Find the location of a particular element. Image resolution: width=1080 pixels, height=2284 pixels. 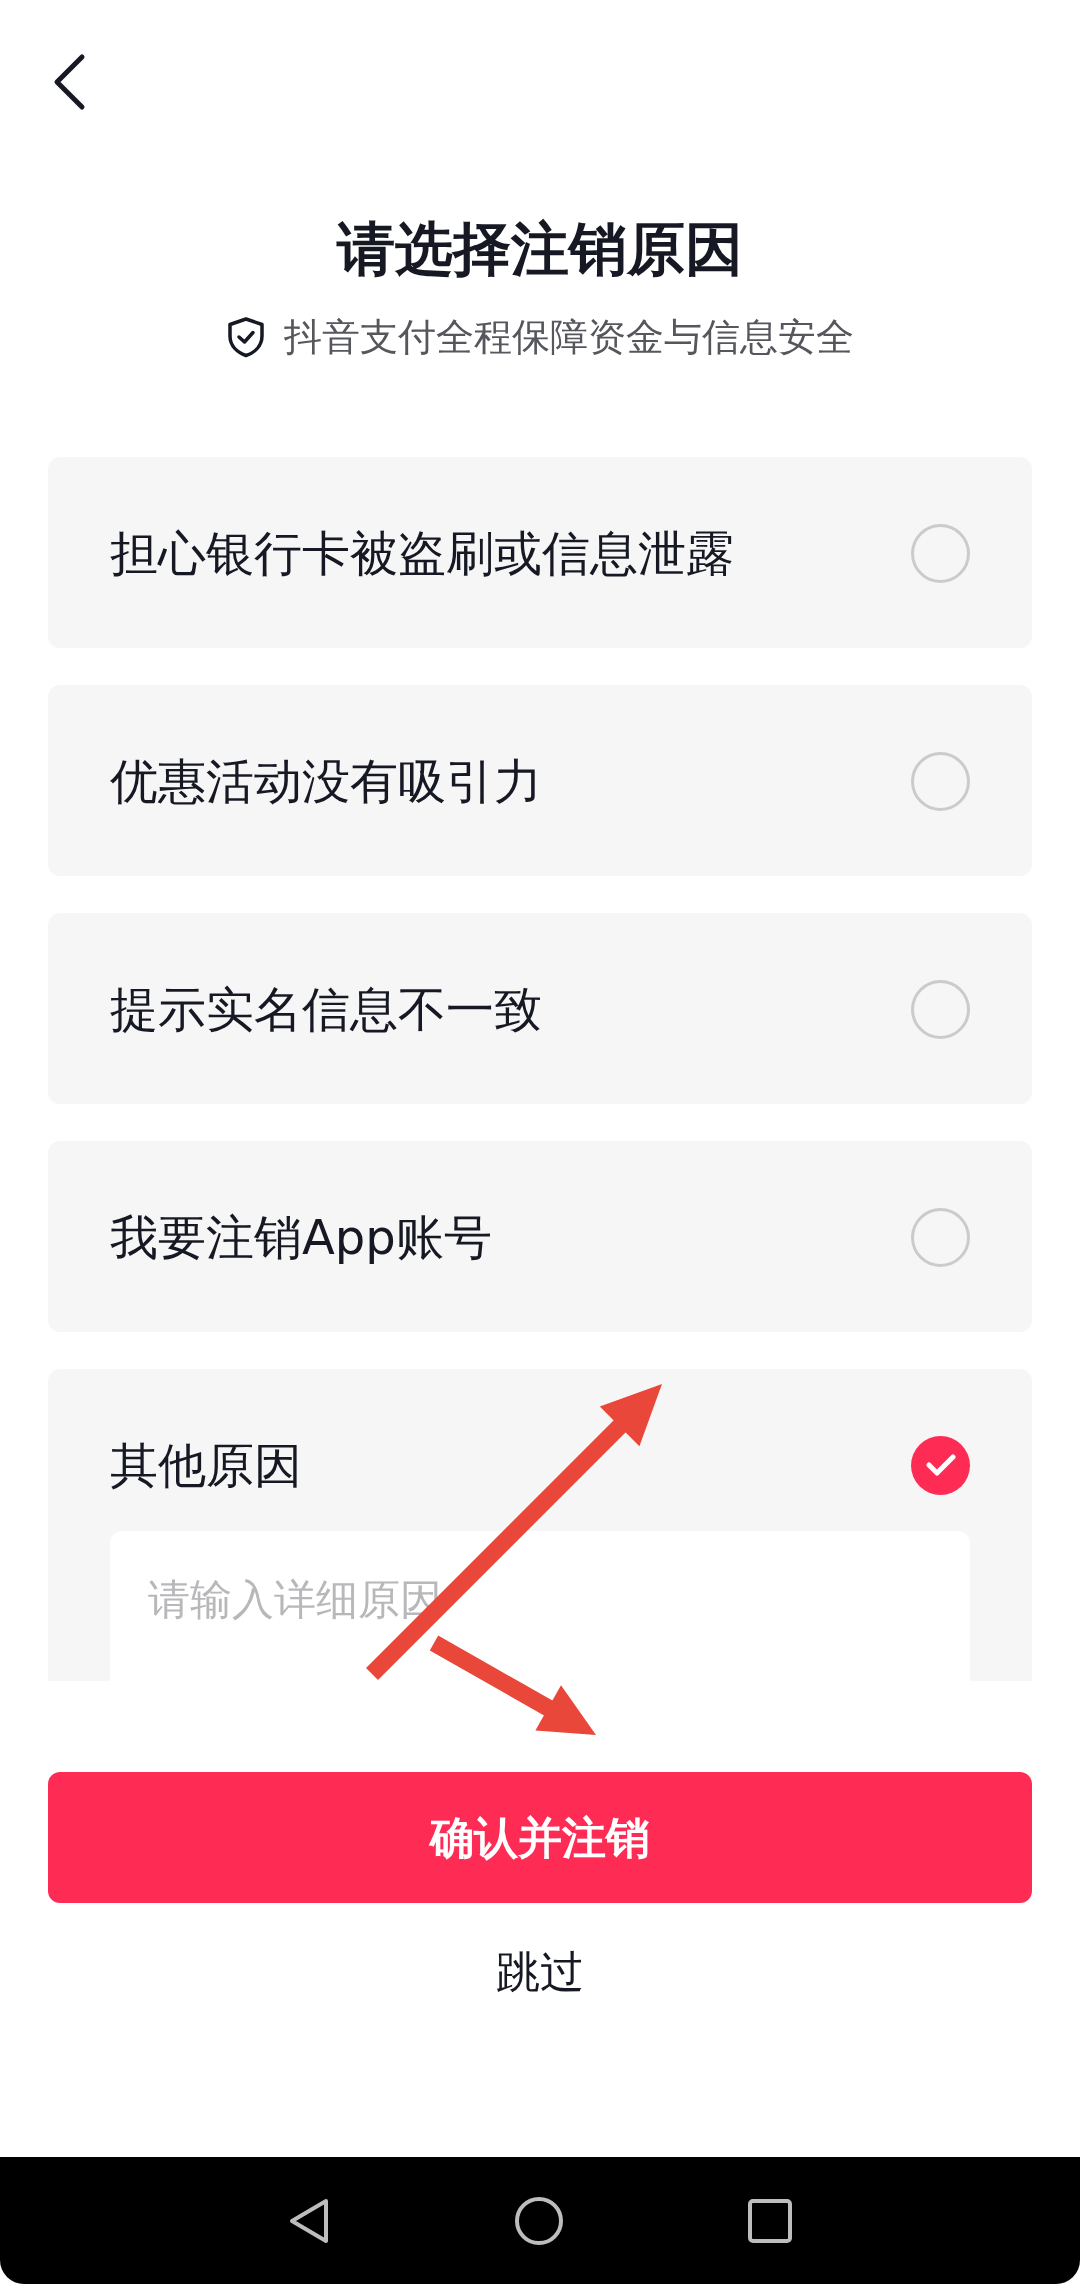

security-note: 抖音支付全程保障资金与信息安全 is located at coordinates (569, 337).